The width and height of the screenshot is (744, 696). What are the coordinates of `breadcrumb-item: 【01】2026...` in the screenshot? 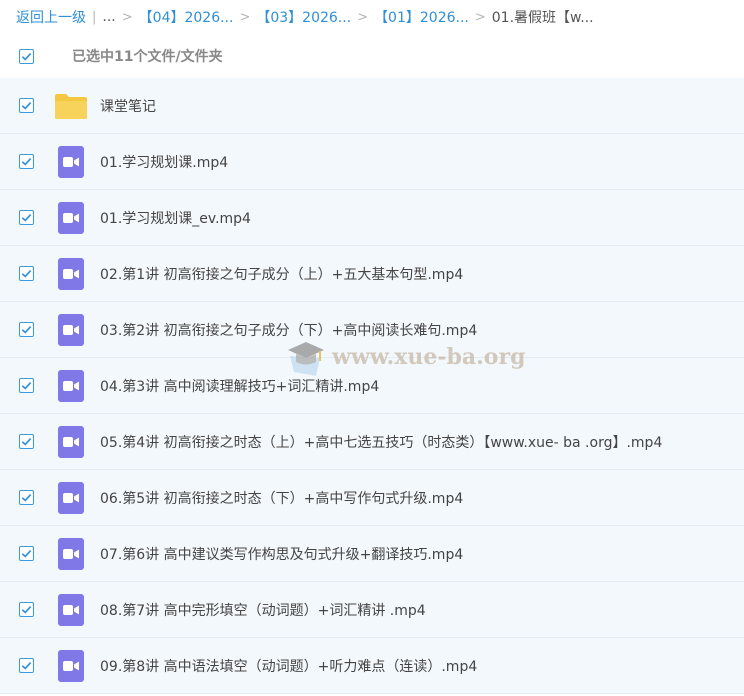 It's located at (421, 17).